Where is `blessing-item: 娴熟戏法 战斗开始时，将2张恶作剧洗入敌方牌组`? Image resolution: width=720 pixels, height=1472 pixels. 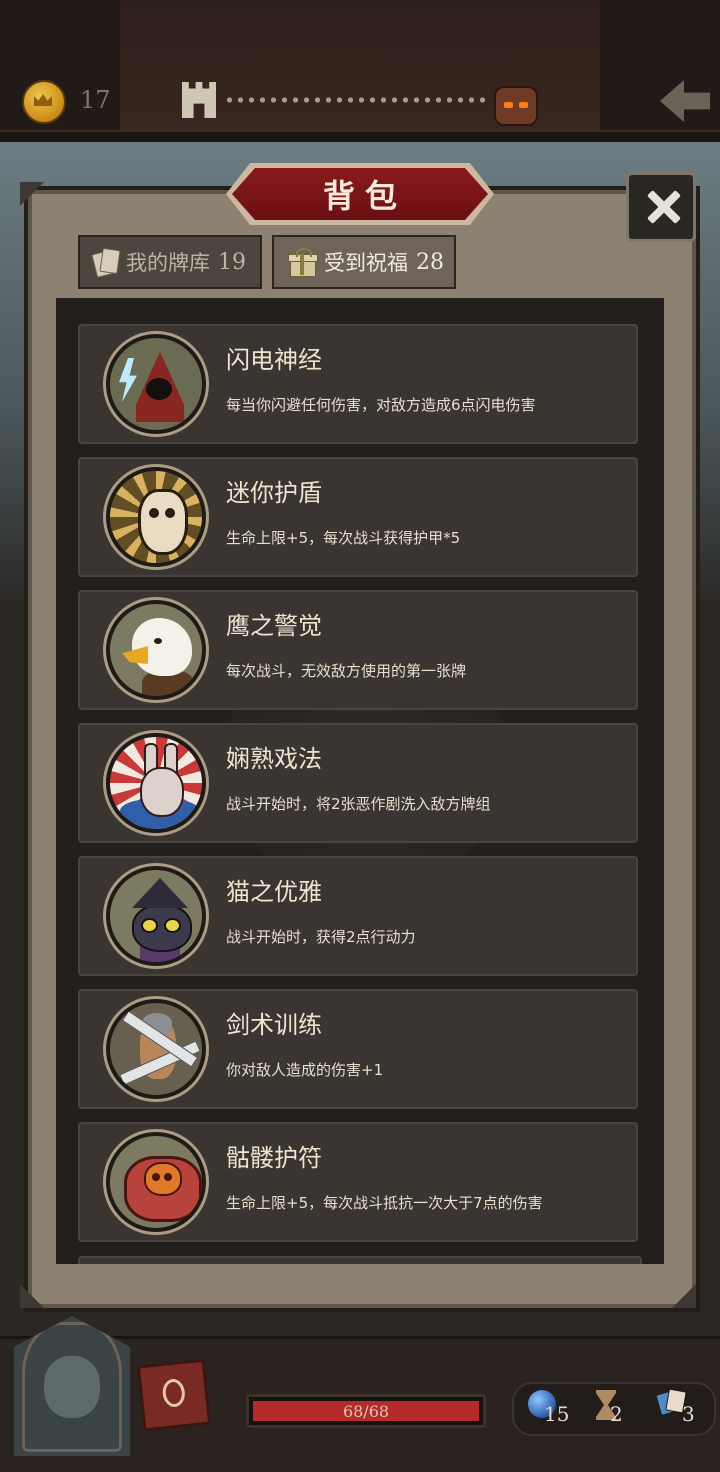
blessing-item: 娴熟戏法 战斗开始时，将2张恶作剧洗入敌方牌组 is located at coordinates (358, 783).